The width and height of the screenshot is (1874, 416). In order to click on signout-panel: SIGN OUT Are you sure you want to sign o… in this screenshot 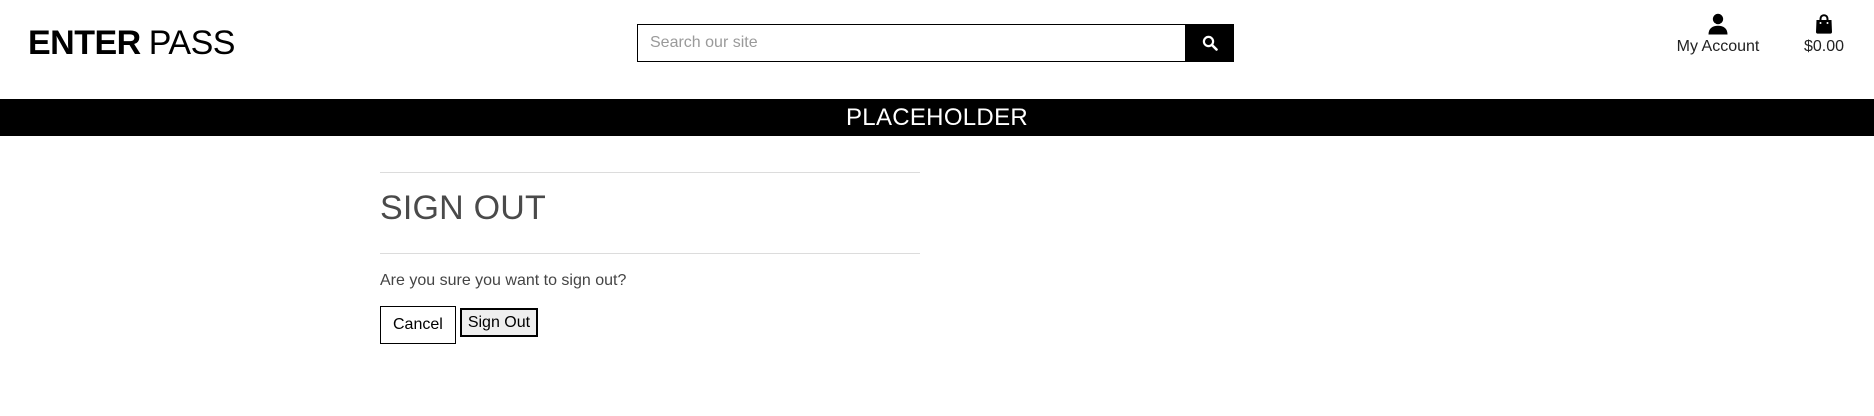, I will do `click(650, 258)`.